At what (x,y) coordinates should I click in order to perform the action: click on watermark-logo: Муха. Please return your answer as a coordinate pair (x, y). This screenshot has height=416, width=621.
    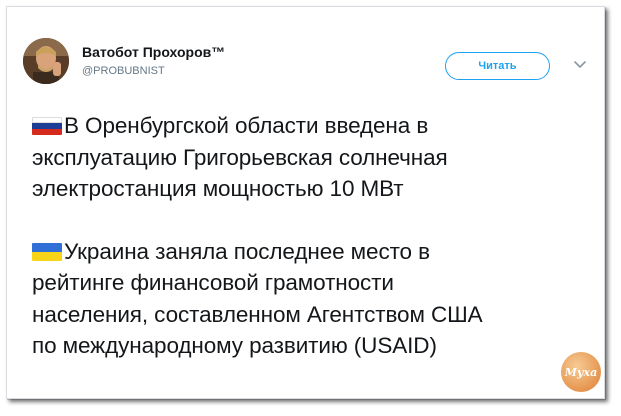
    Looking at the image, I should click on (581, 372).